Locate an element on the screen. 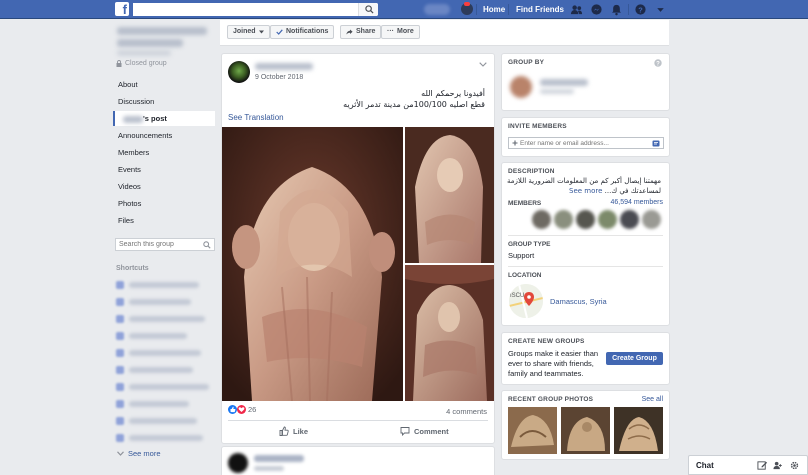 This screenshot has width=808, height=475. sidebar-item-about: About is located at coordinates (164, 84).